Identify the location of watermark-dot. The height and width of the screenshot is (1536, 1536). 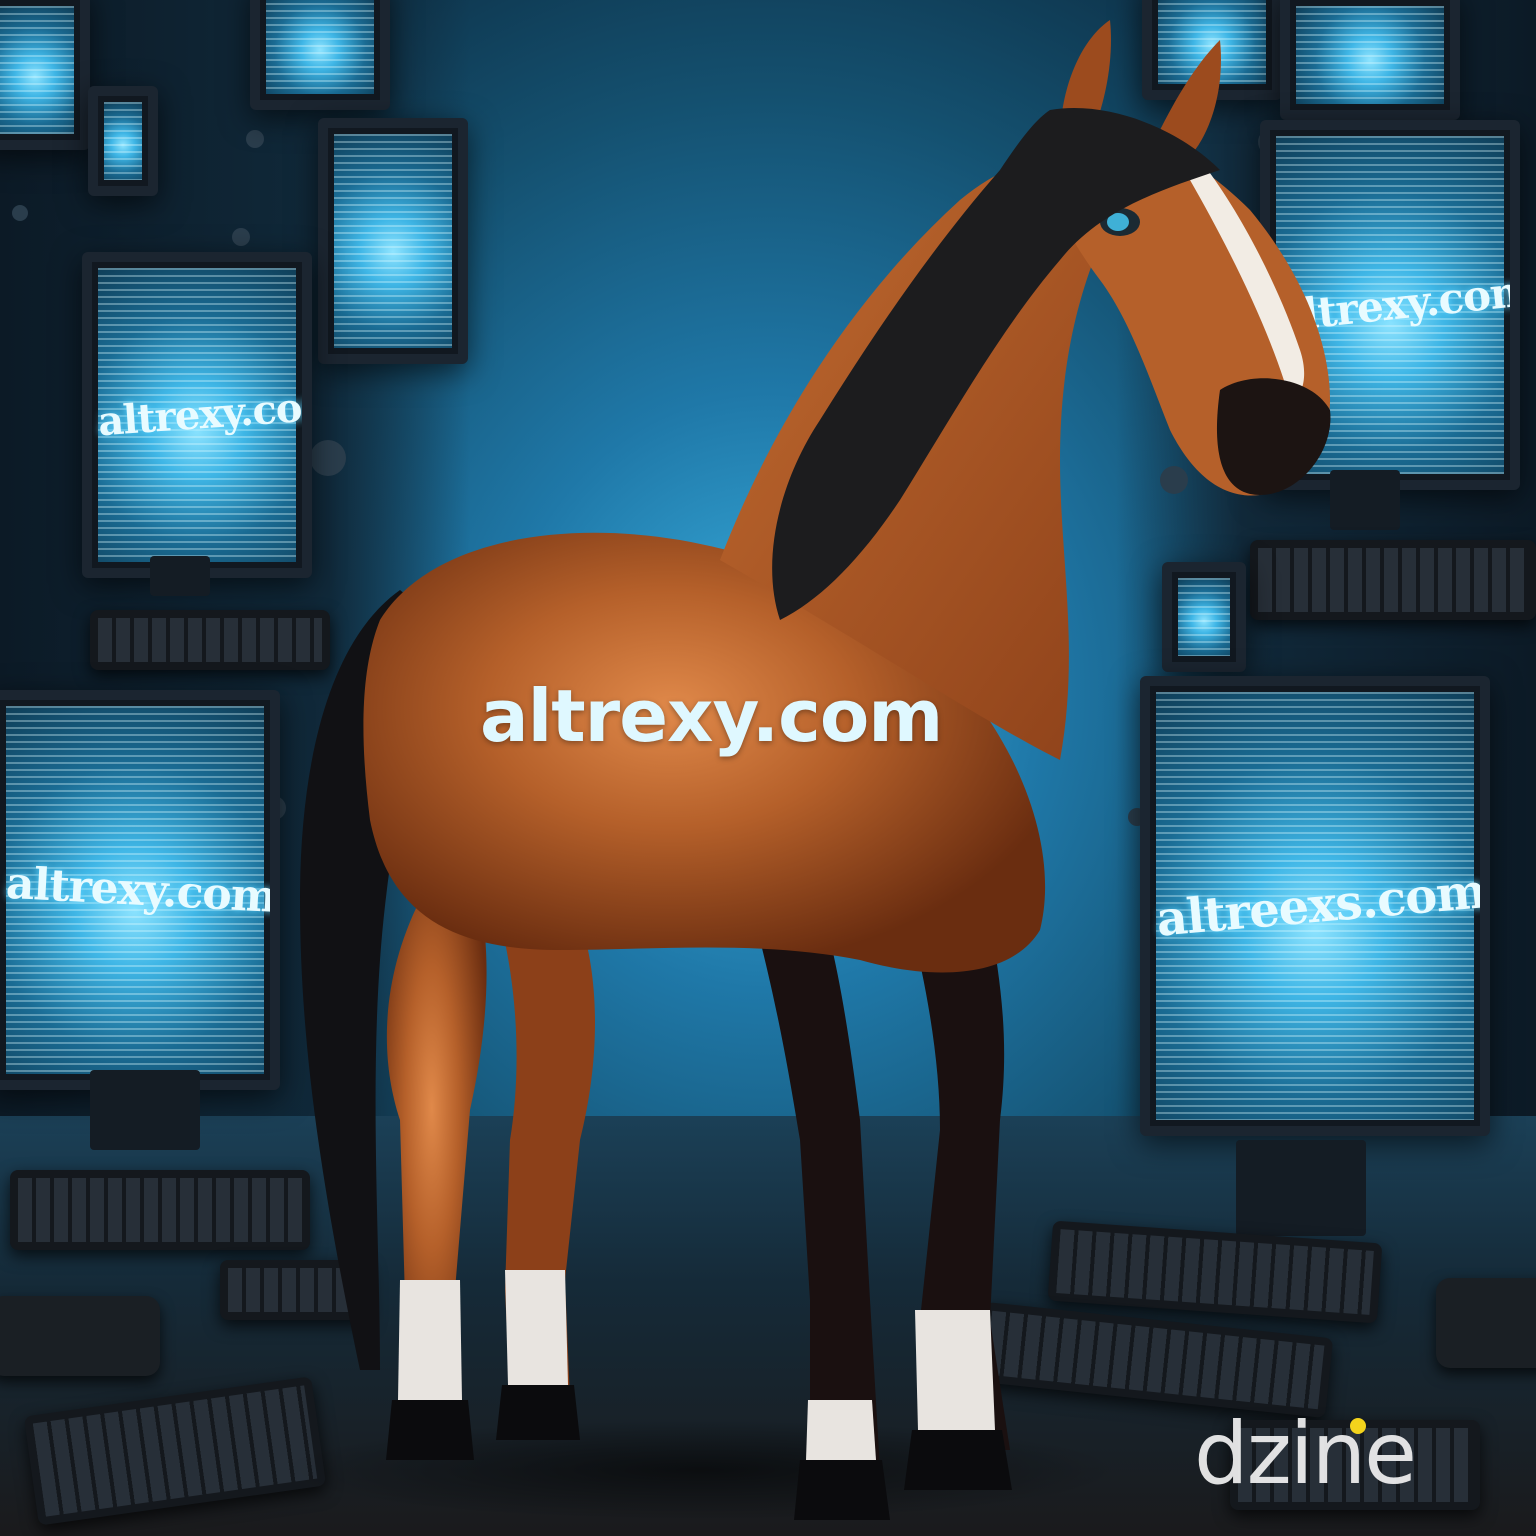
(1358, 1426).